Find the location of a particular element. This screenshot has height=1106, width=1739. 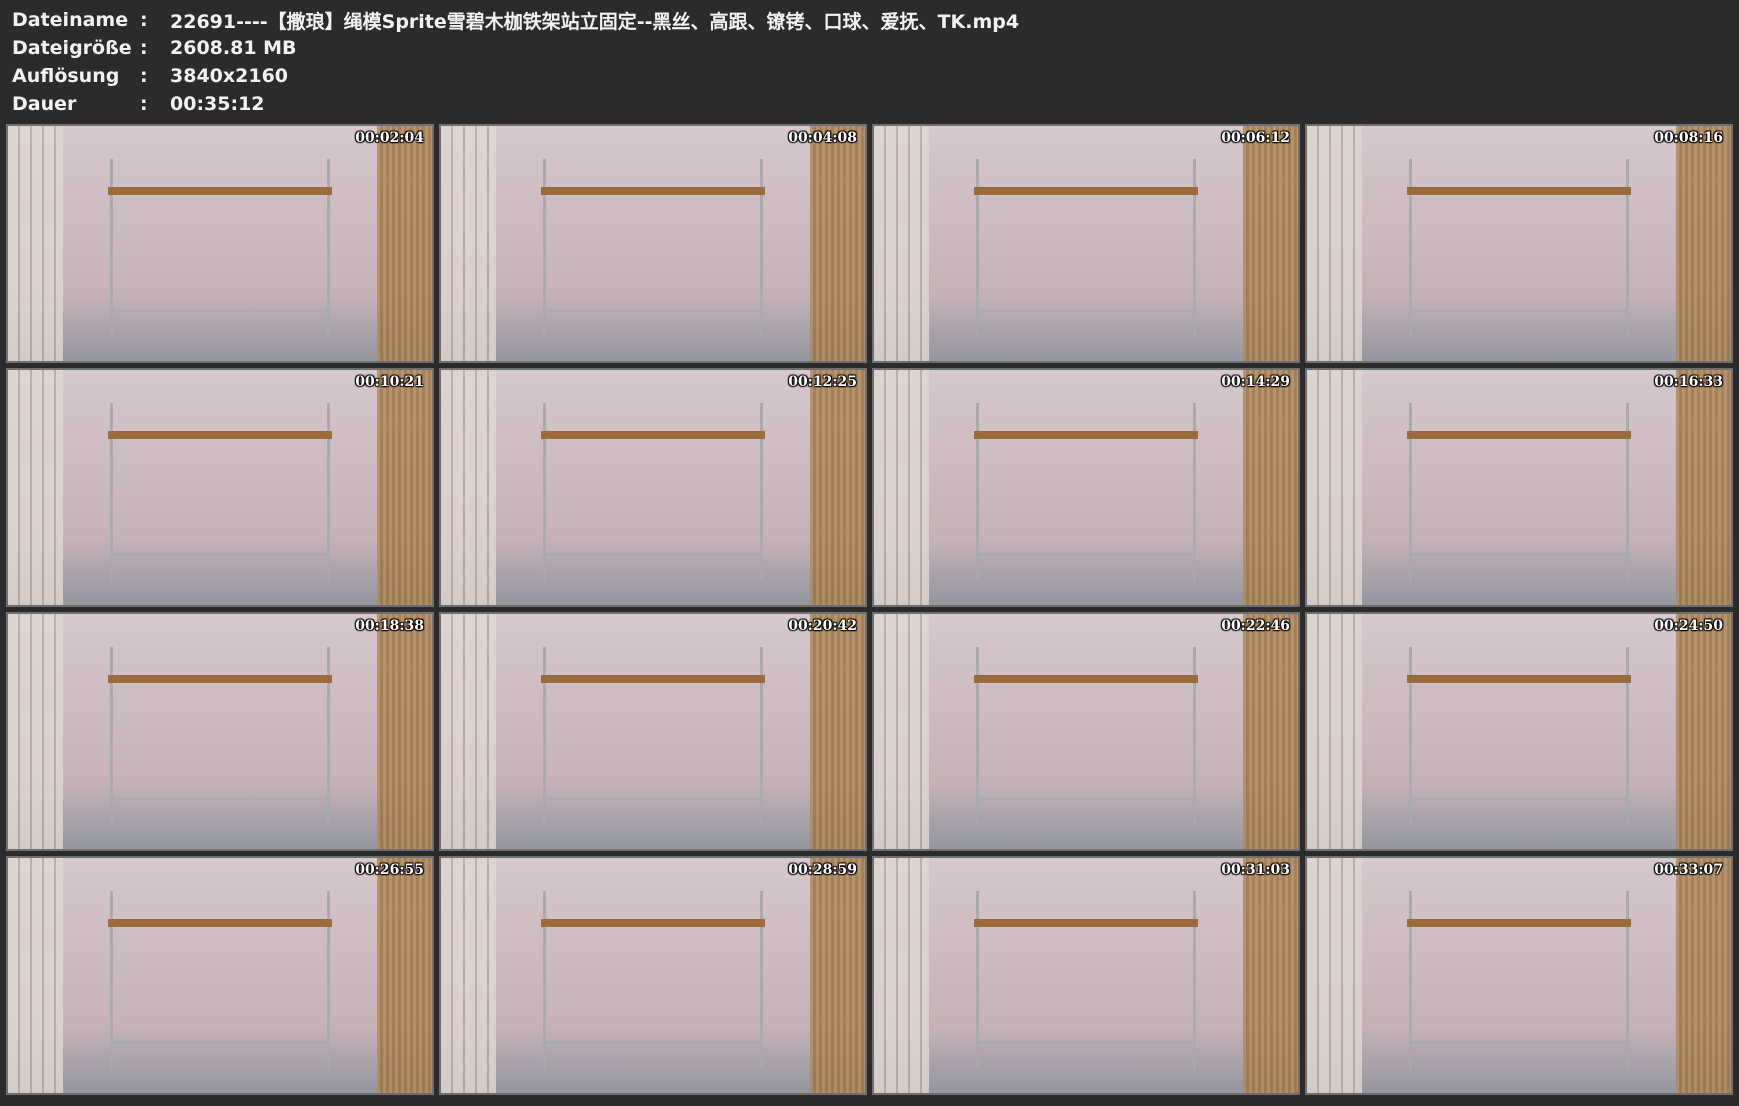

thumbnail-timestamp: 00:04:08 is located at coordinates (822, 138).